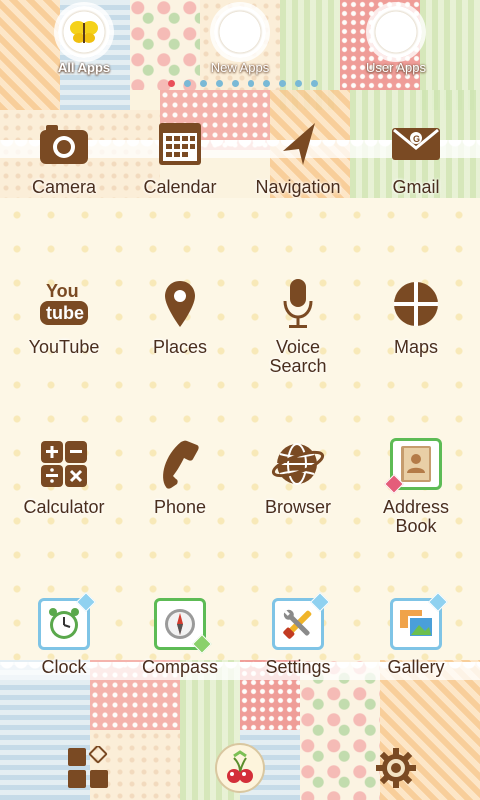 The image size is (480, 800). What do you see at coordinates (298, 464) in the screenshot?
I see `globe-icon` at bounding box center [298, 464].